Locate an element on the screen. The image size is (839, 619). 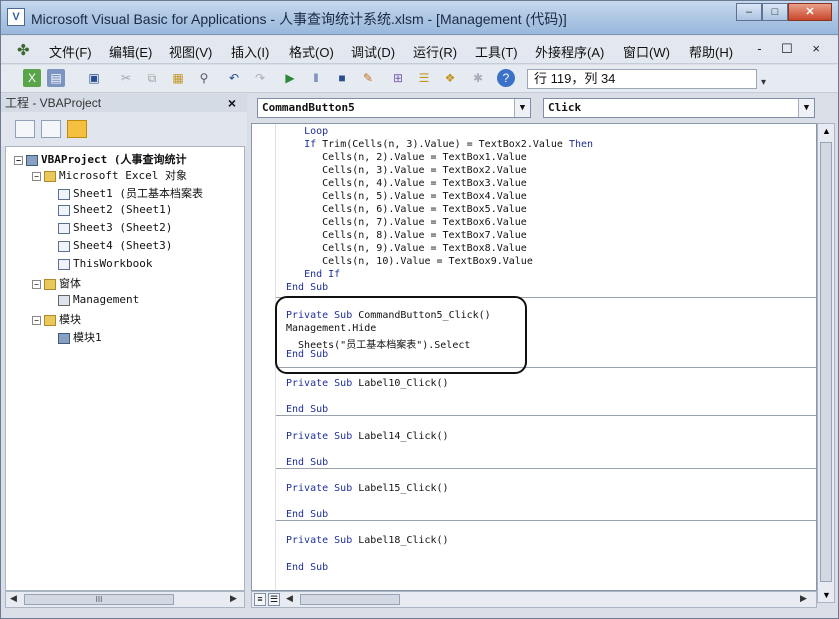
project-tree-scrollbar: ◀ III ▶ is located at coordinates (125, 599).